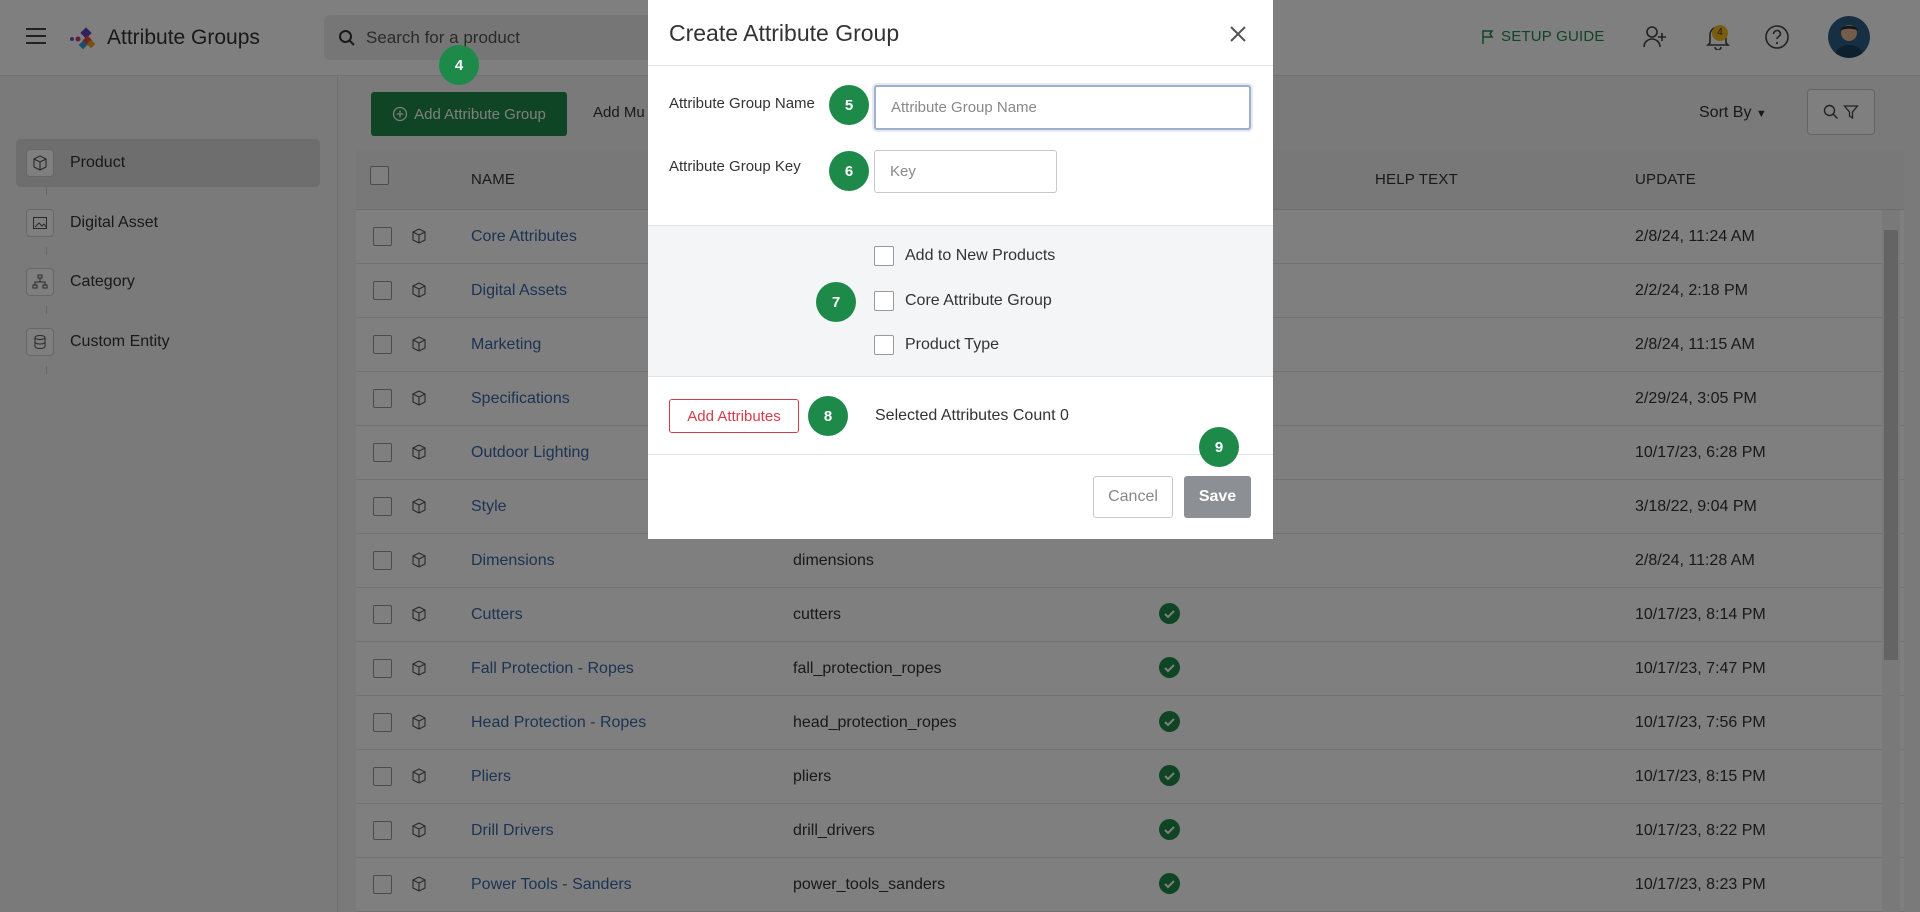 Image resolution: width=1920 pixels, height=912 pixels. I want to click on attribute-group-name-label: Attribute Group Name, so click(742, 103).